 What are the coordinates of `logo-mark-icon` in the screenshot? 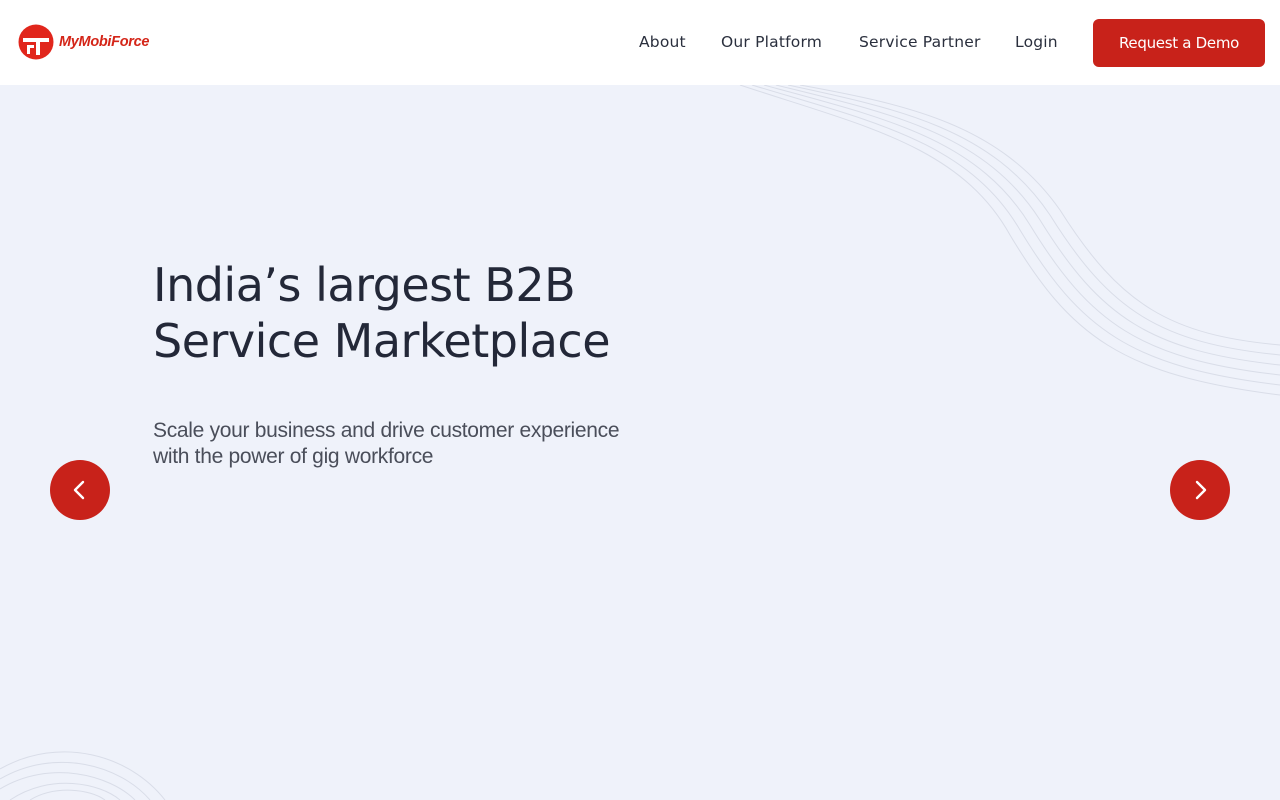 It's located at (36, 42).